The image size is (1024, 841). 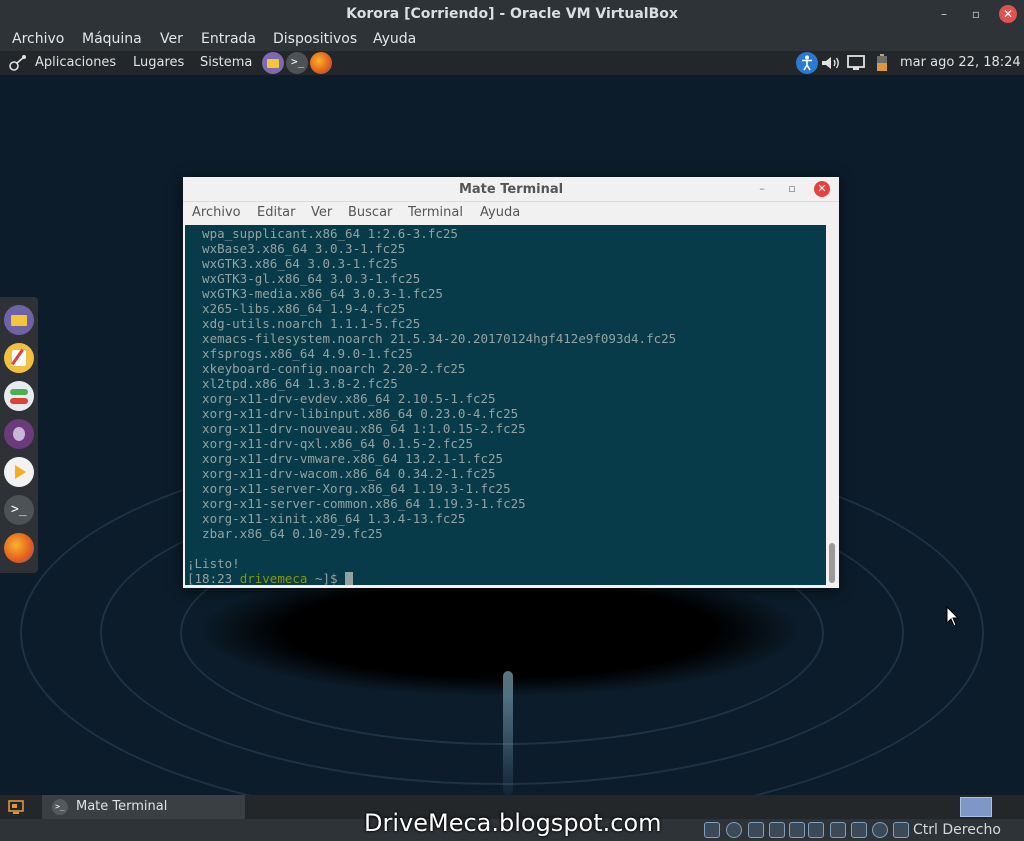 What do you see at coordinates (957, 830) in the screenshot?
I see `host-key-label: Ctrl Derecho` at bounding box center [957, 830].